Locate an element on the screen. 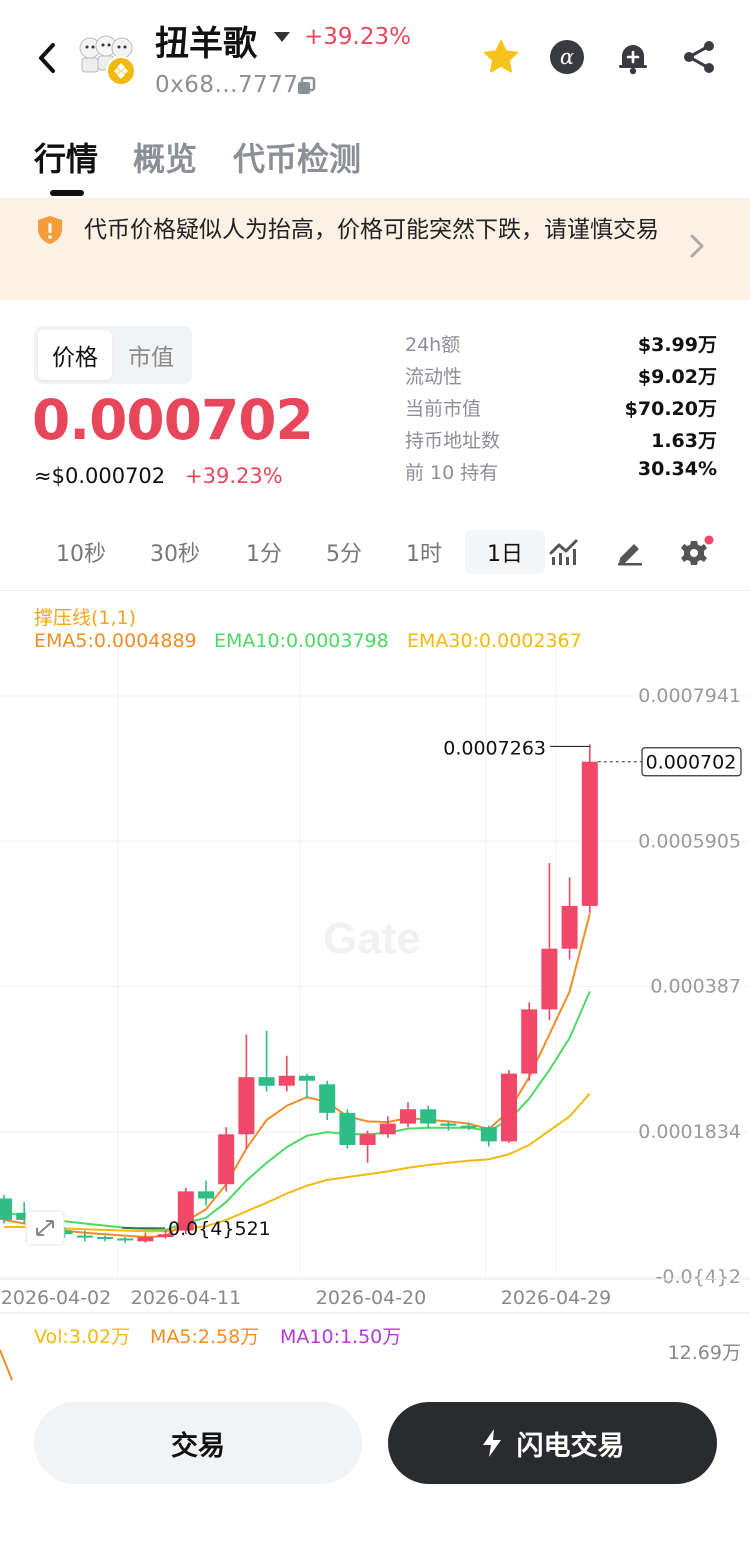  x-tick-label: 2026-04-29 is located at coordinates (556, 1298).